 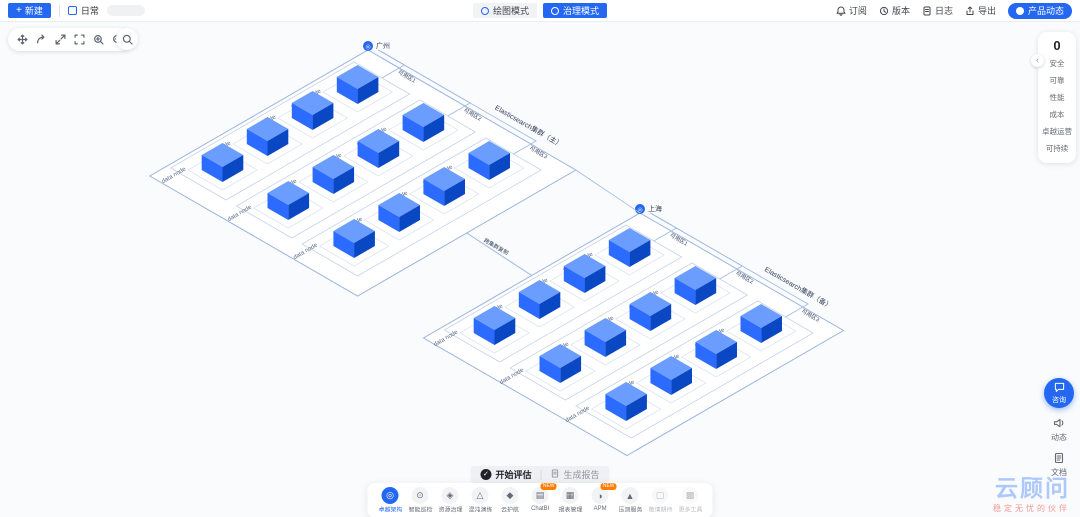 I want to click on new-button-label: 新建, so click(x=33, y=11).